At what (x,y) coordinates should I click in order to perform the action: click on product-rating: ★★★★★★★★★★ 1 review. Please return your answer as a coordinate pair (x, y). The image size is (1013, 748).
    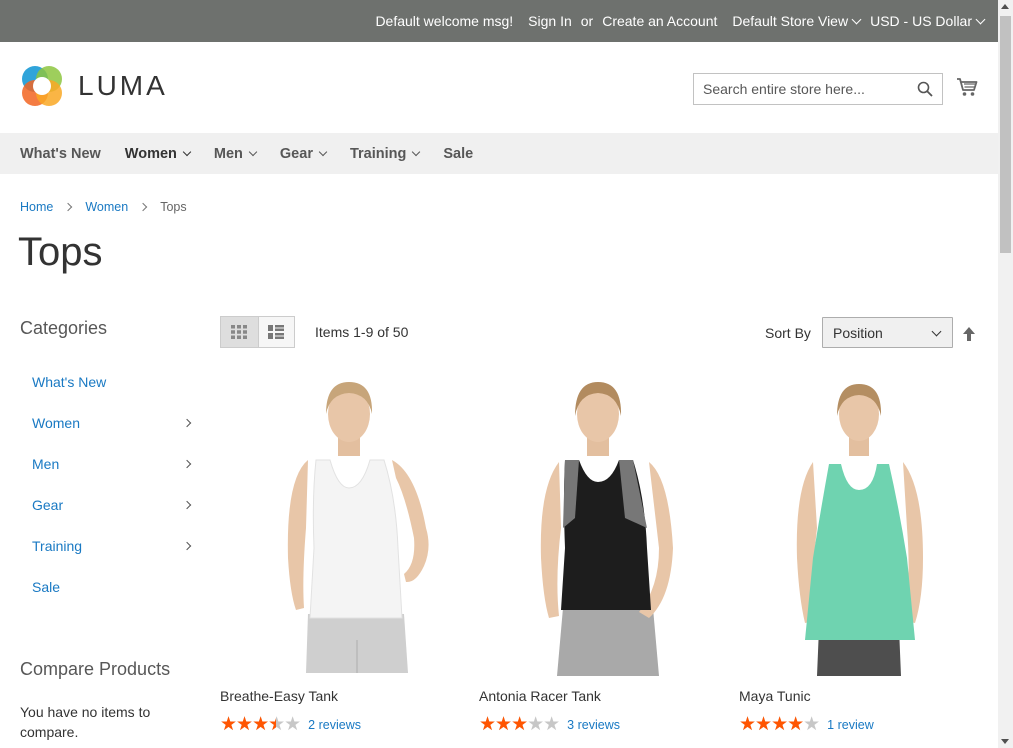
    Looking at the image, I should click on (806, 725).